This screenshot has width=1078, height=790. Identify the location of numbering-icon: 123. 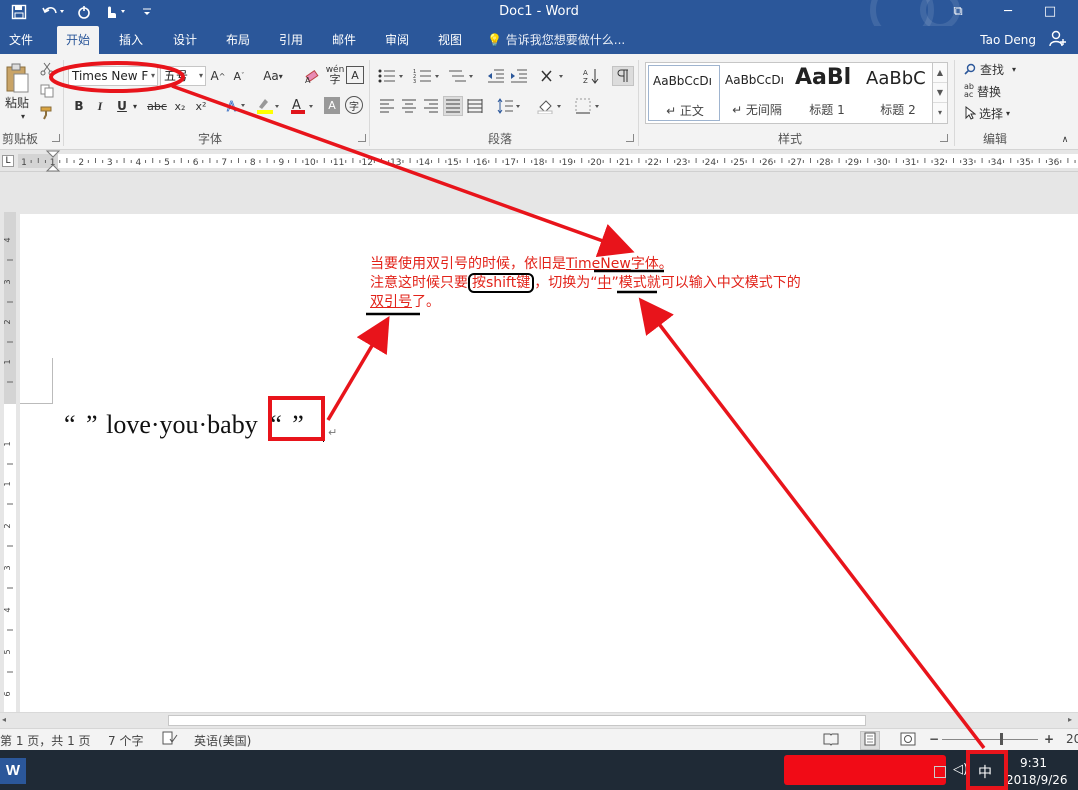
(428, 76).